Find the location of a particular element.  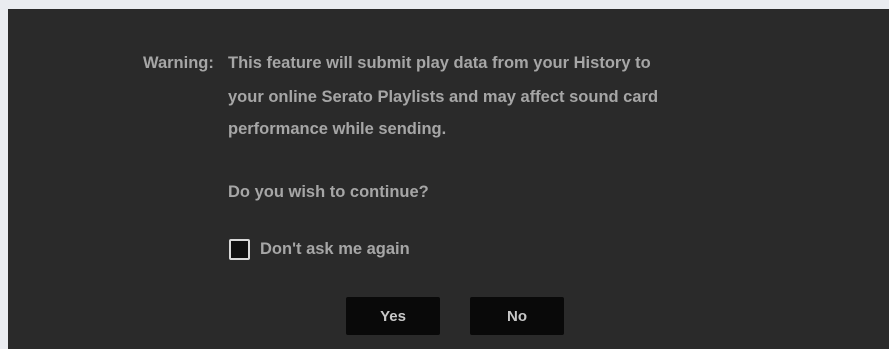

yes-button: Yes is located at coordinates (393, 316).